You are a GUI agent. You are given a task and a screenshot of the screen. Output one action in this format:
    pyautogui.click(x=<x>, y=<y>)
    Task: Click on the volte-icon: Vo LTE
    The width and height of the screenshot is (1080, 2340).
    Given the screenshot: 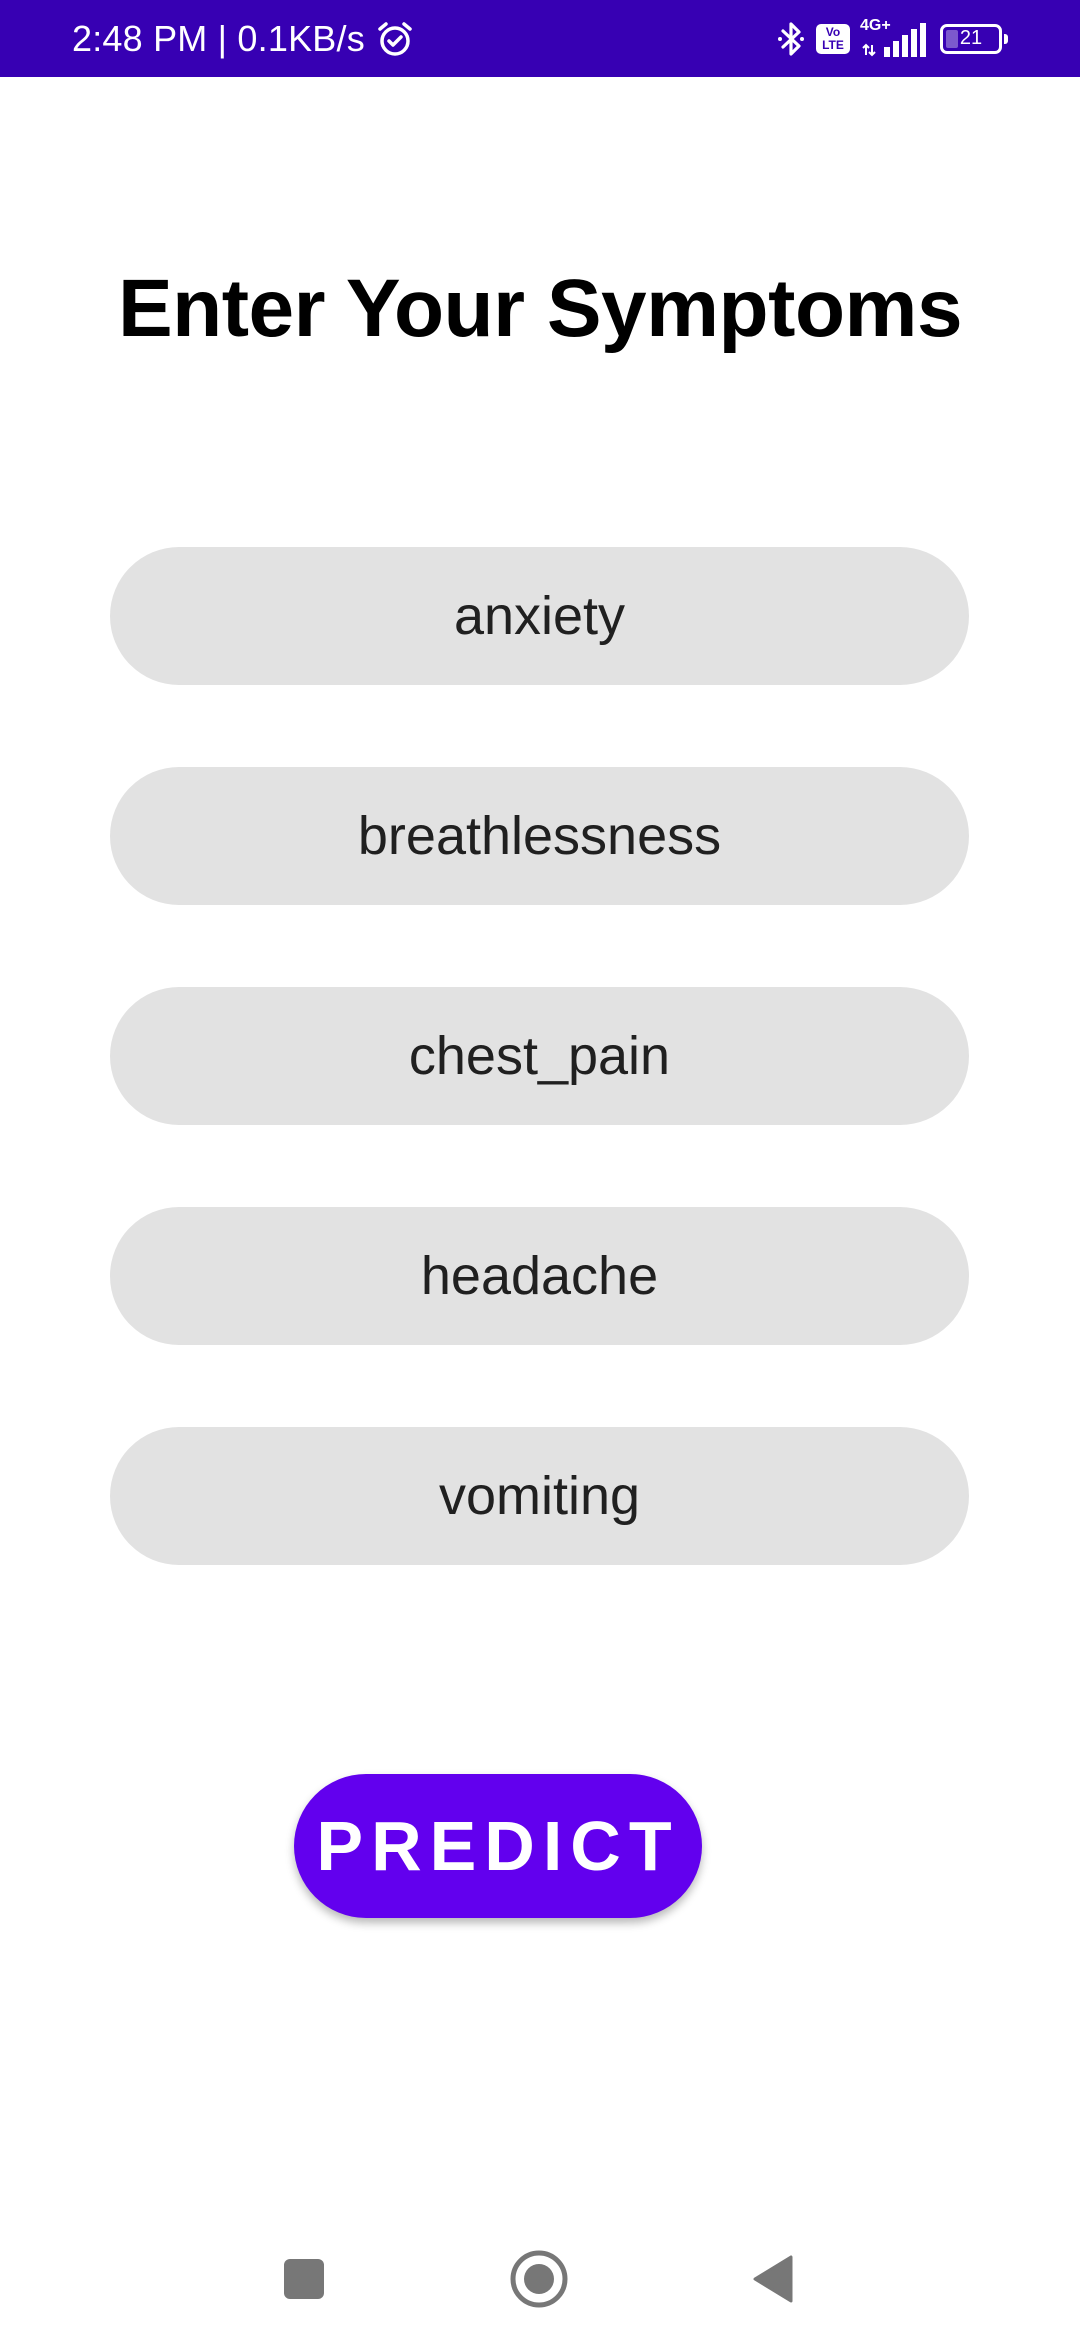 What is the action you would take?
    pyautogui.click(x=833, y=38)
    